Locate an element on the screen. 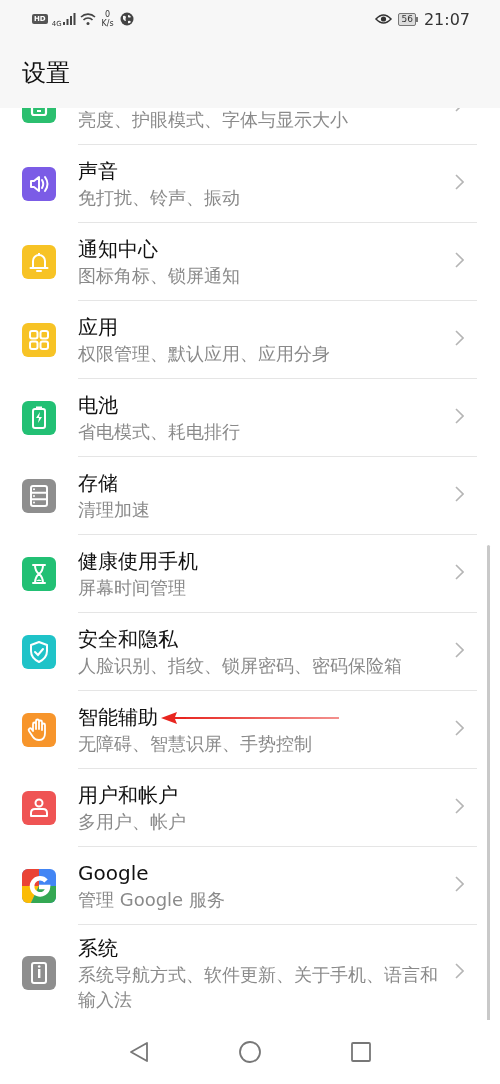  item-subtitle: 免打扰、铃声、振动 is located at coordinates (159, 198).